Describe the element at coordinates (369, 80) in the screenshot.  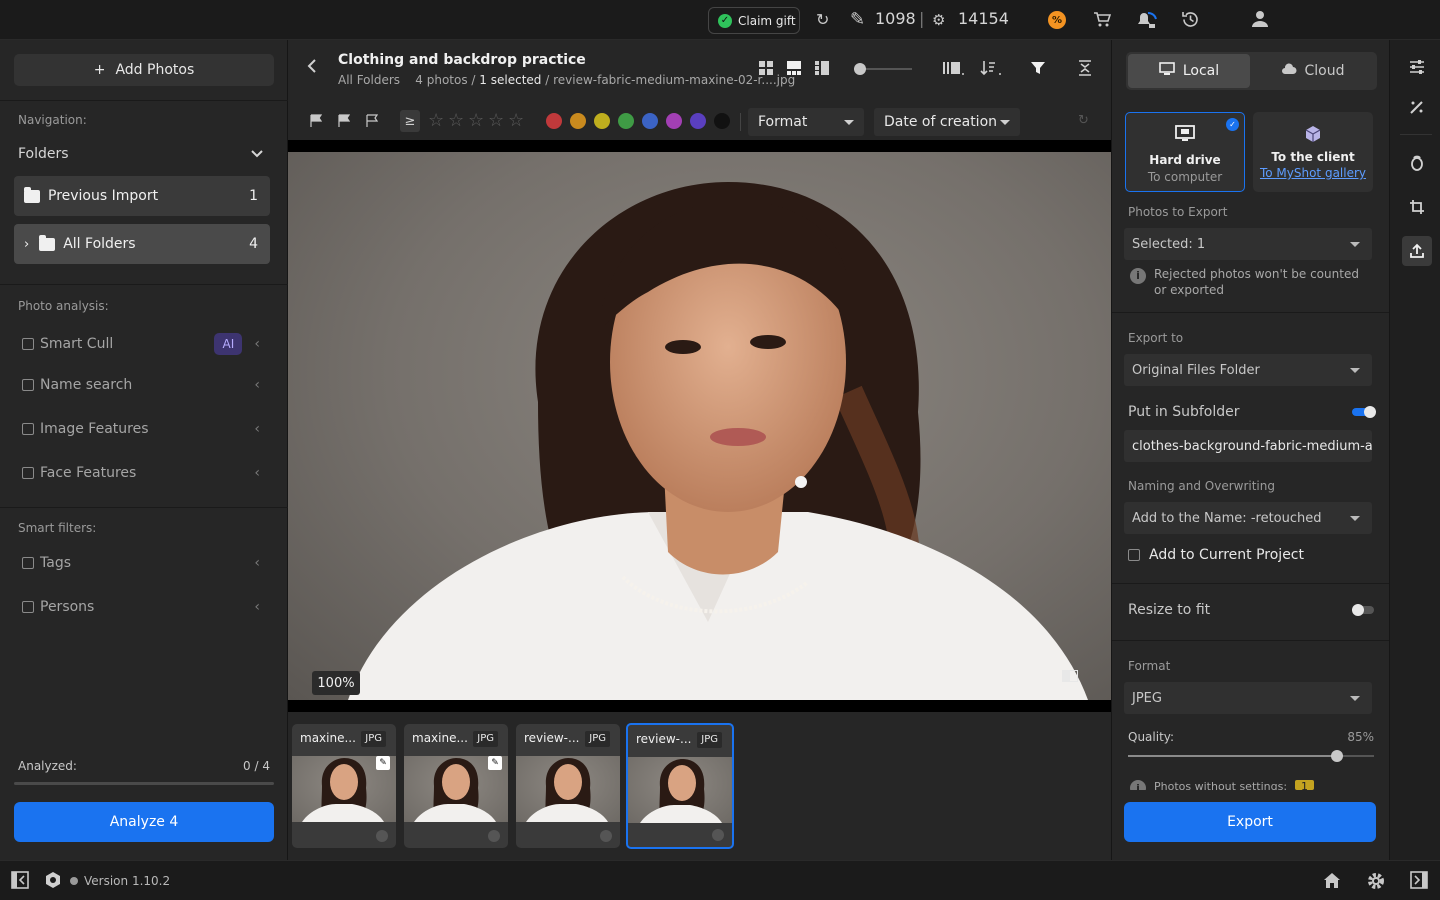
I see `breadcrumb-root: All Folders` at that location.